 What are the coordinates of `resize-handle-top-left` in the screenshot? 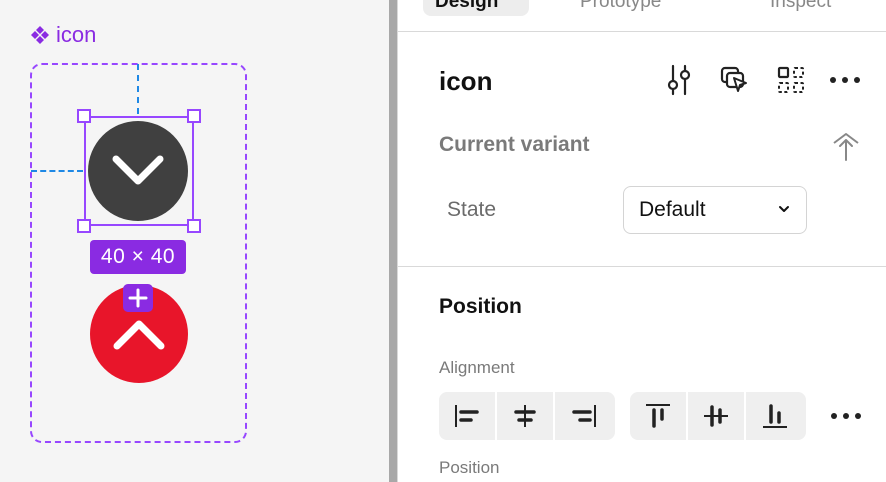 It's located at (84, 116).